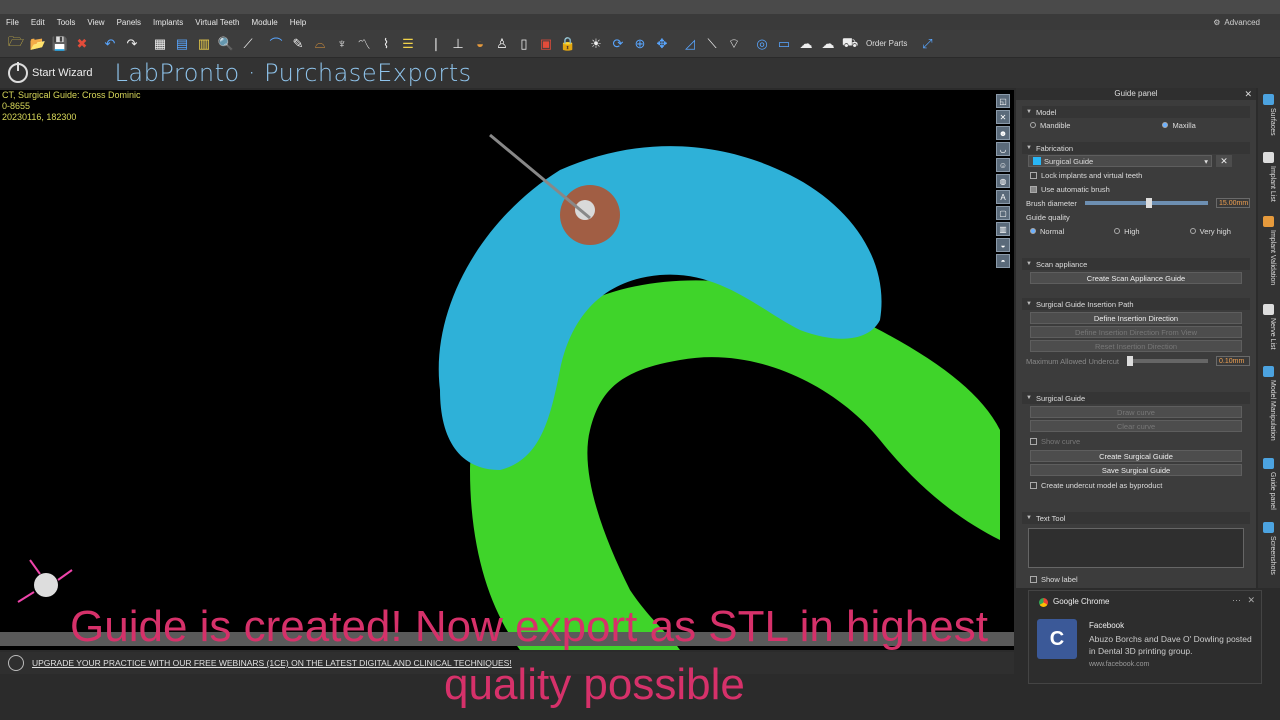  Describe the element at coordinates (886, 43) in the screenshot. I see `order-parts-label: Order Parts` at that location.